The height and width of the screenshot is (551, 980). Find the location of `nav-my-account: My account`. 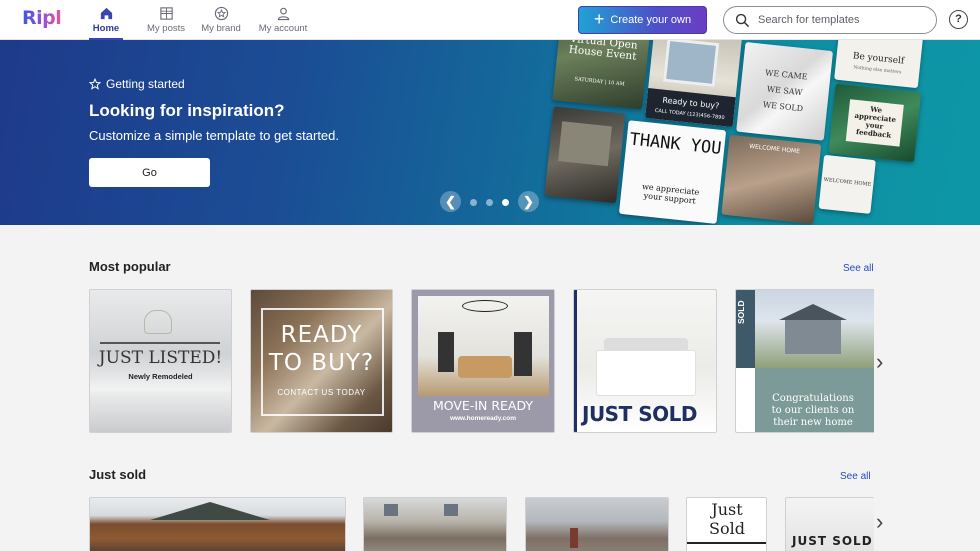

nav-my-account: My account is located at coordinates (283, 20).